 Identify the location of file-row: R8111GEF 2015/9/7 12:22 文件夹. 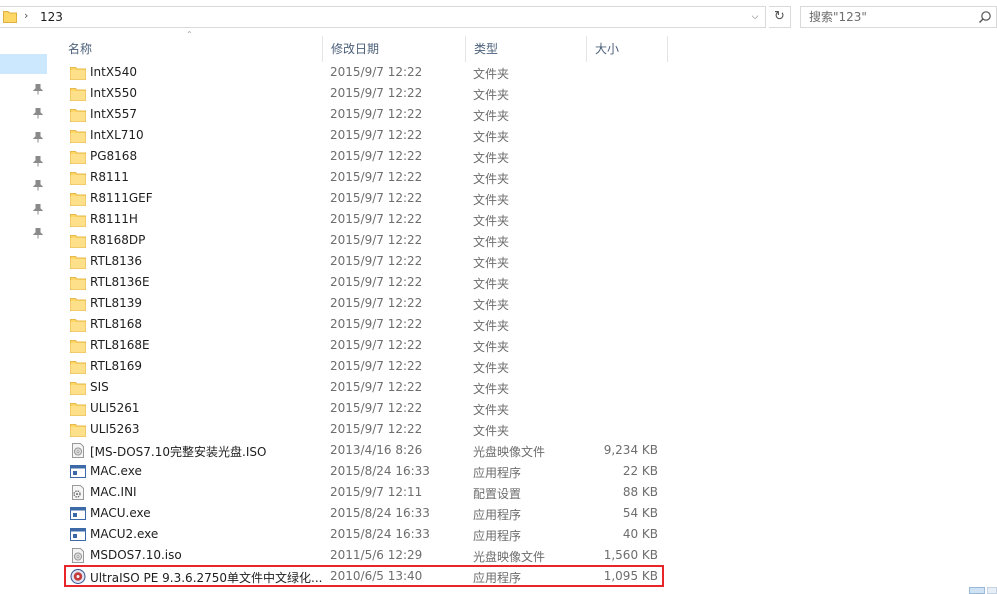
(365, 198).